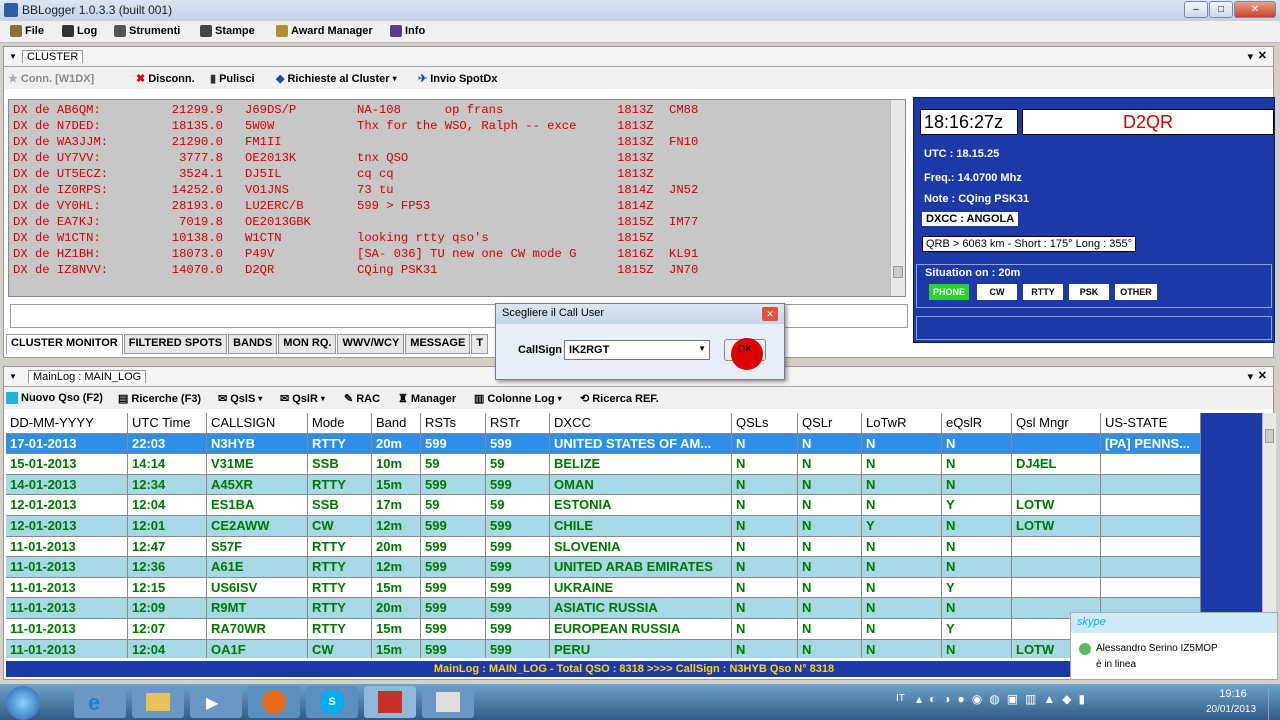 This screenshot has height=720, width=1280. Describe the element at coordinates (302, 399) in the screenshot. I see `qslr-button: ✉ QslR ▾` at that location.